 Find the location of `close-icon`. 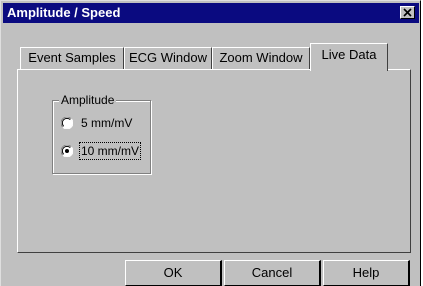

close-icon is located at coordinates (407, 12).